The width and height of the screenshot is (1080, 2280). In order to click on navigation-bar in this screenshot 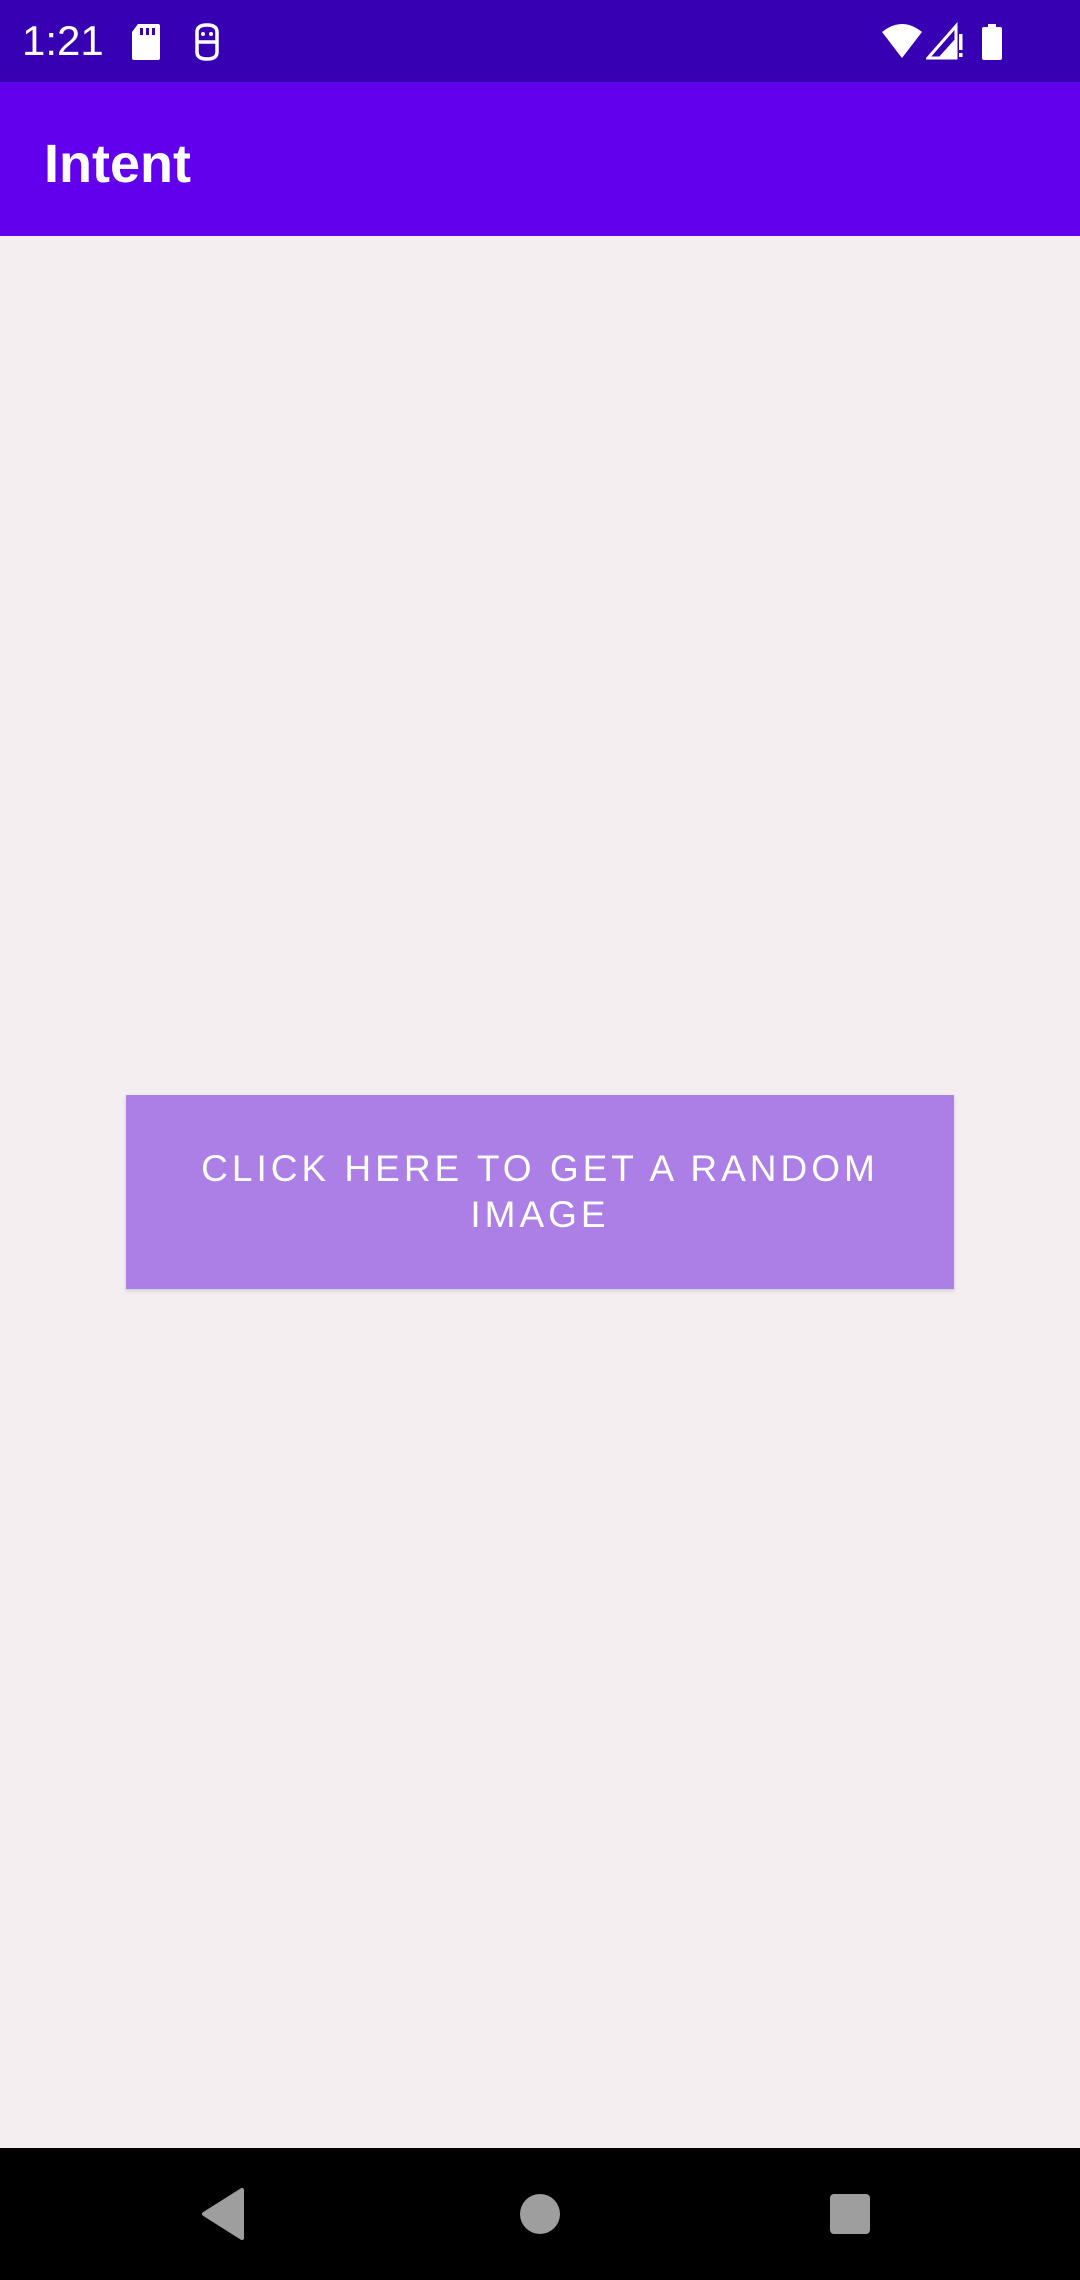, I will do `click(540, 2214)`.